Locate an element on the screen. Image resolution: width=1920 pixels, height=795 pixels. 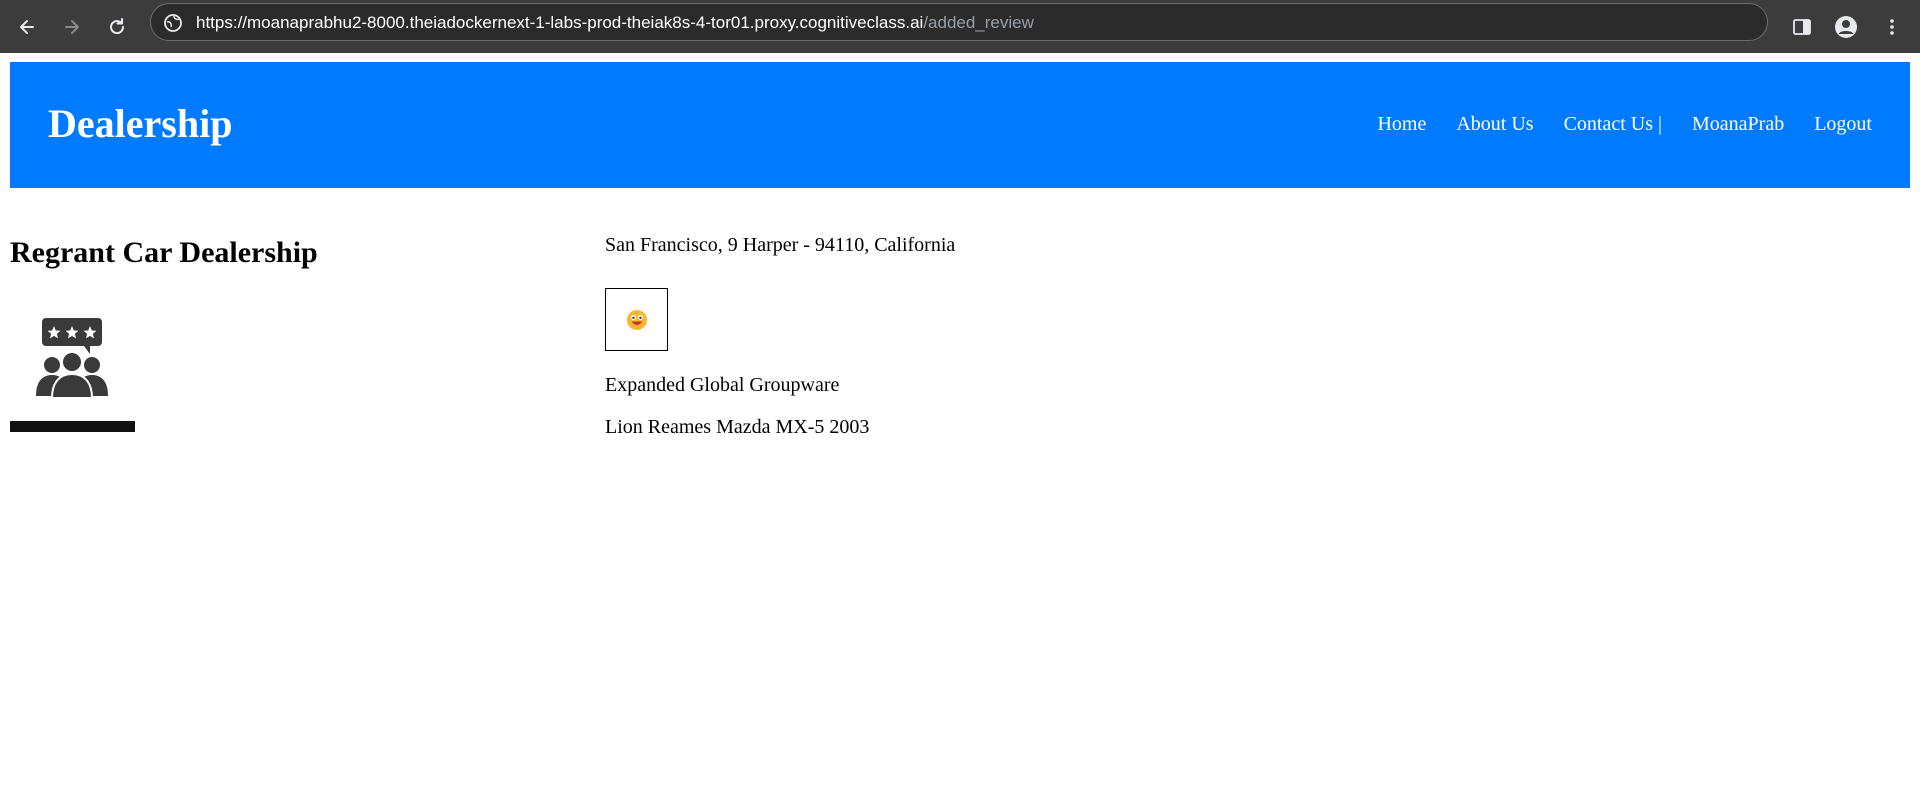
reload-icon is located at coordinates (117, 26).